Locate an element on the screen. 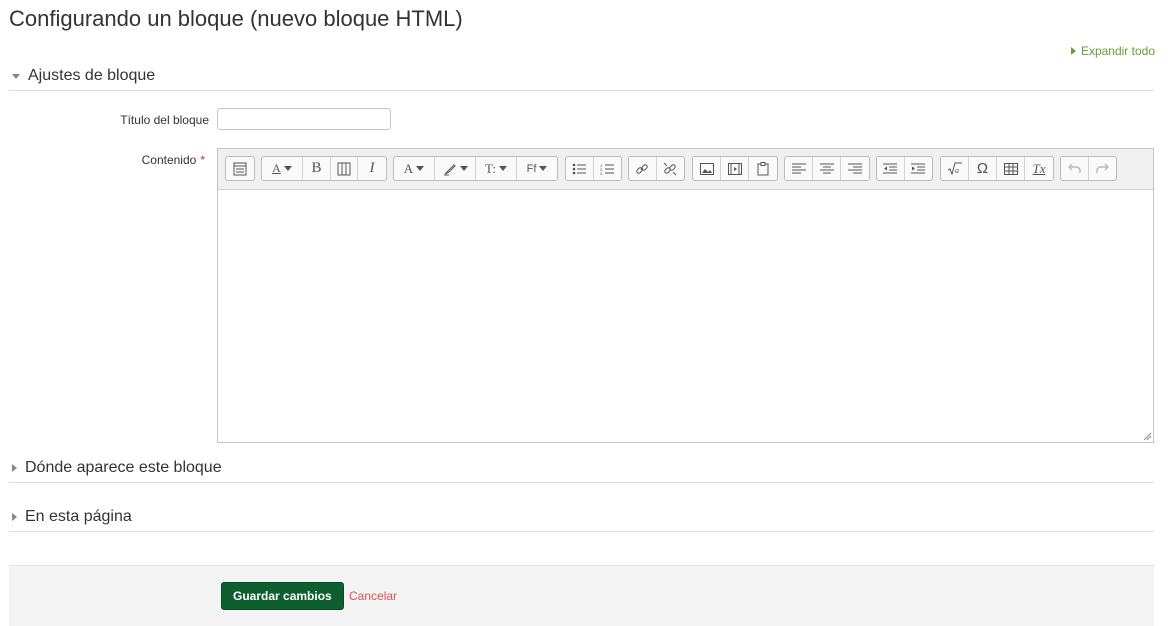 The height and width of the screenshot is (626, 1171). numbered-list-button: 123 is located at coordinates (607, 168).